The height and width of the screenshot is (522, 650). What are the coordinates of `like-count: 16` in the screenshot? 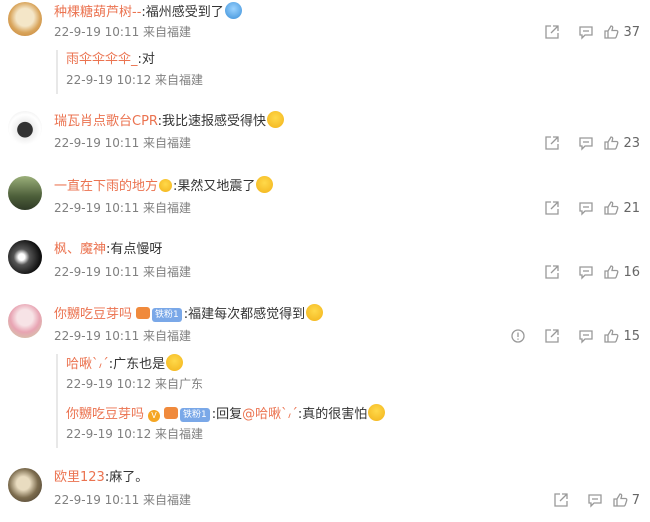 It's located at (631, 272).